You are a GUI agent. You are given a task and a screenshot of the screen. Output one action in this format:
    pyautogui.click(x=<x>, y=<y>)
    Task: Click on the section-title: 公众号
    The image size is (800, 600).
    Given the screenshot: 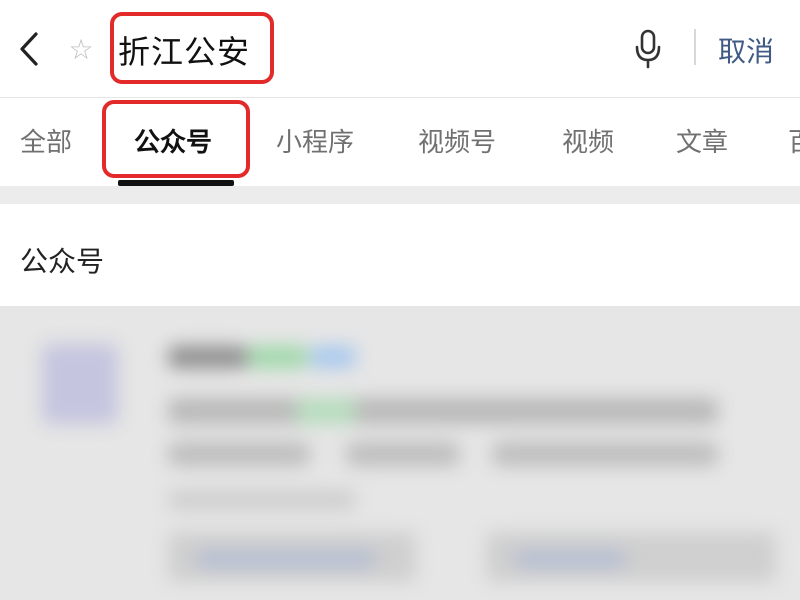 What is the action you would take?
    pyautogui.click(x=62, y=261)
    